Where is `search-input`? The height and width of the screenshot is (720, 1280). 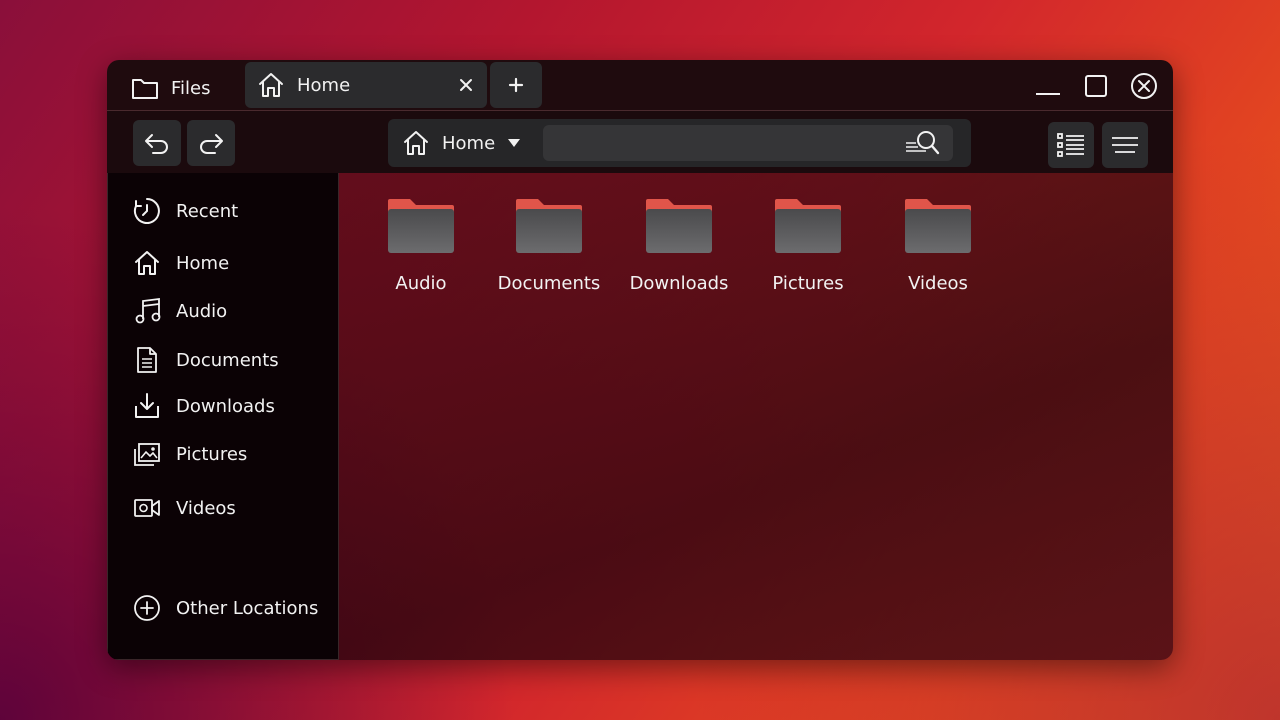 search-input is located at coordinates (748, 143).